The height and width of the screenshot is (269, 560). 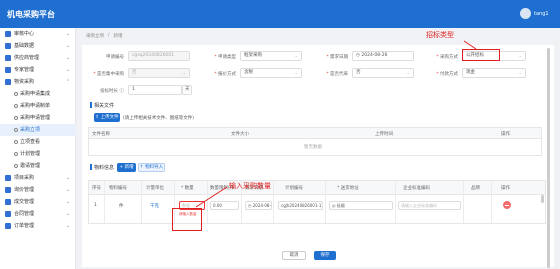 What do you see at coordinates (38, 130) in the screenshot?
I see `sidebar-subitem-active: 采购立项` at bounding box center [38, 130].